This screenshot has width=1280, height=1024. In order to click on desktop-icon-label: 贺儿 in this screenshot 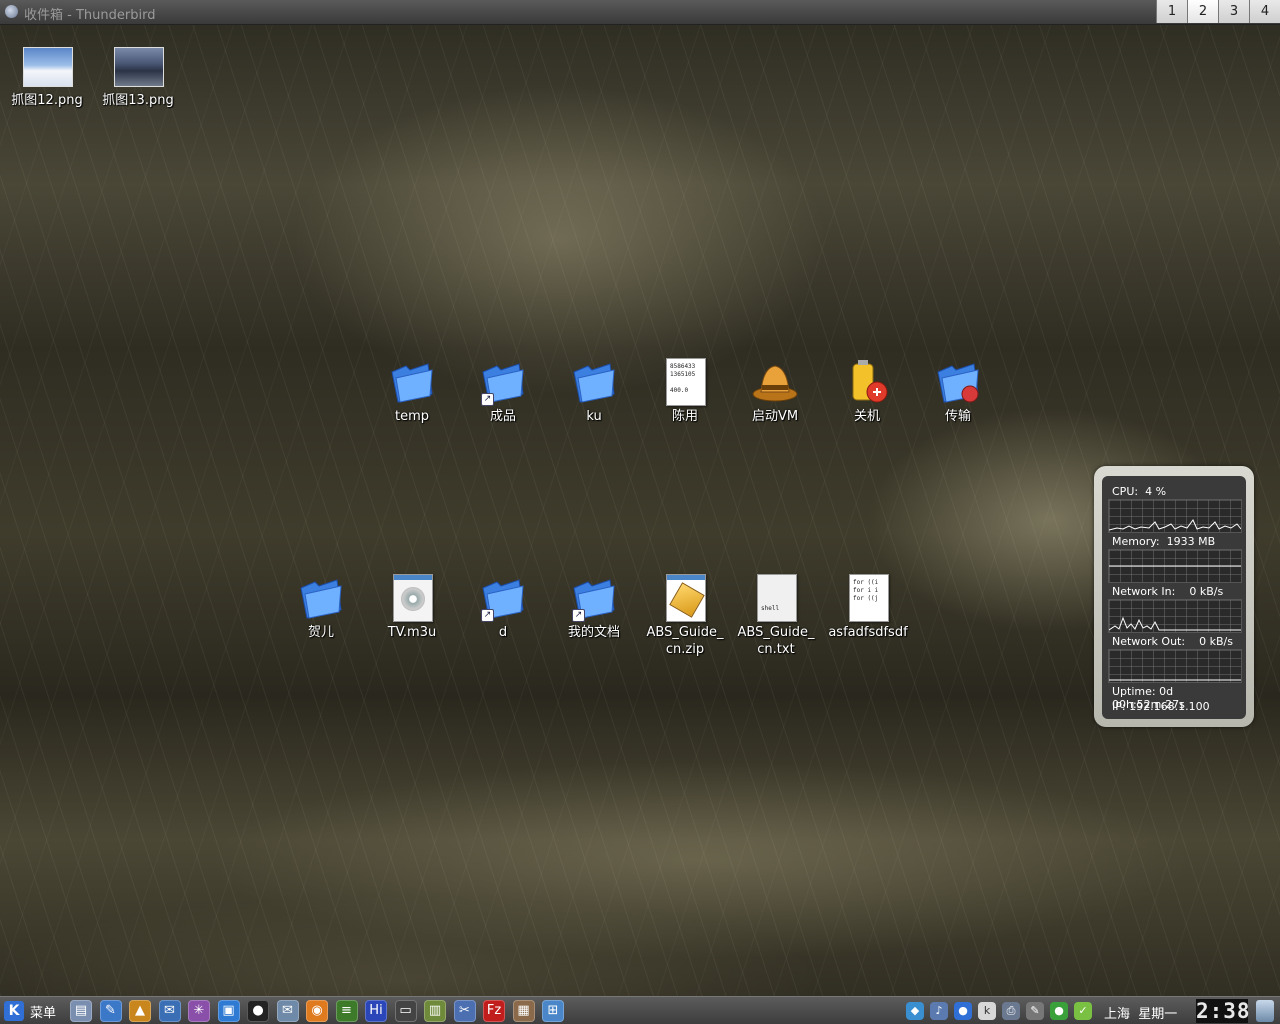, I will do `click(320, 632)`.